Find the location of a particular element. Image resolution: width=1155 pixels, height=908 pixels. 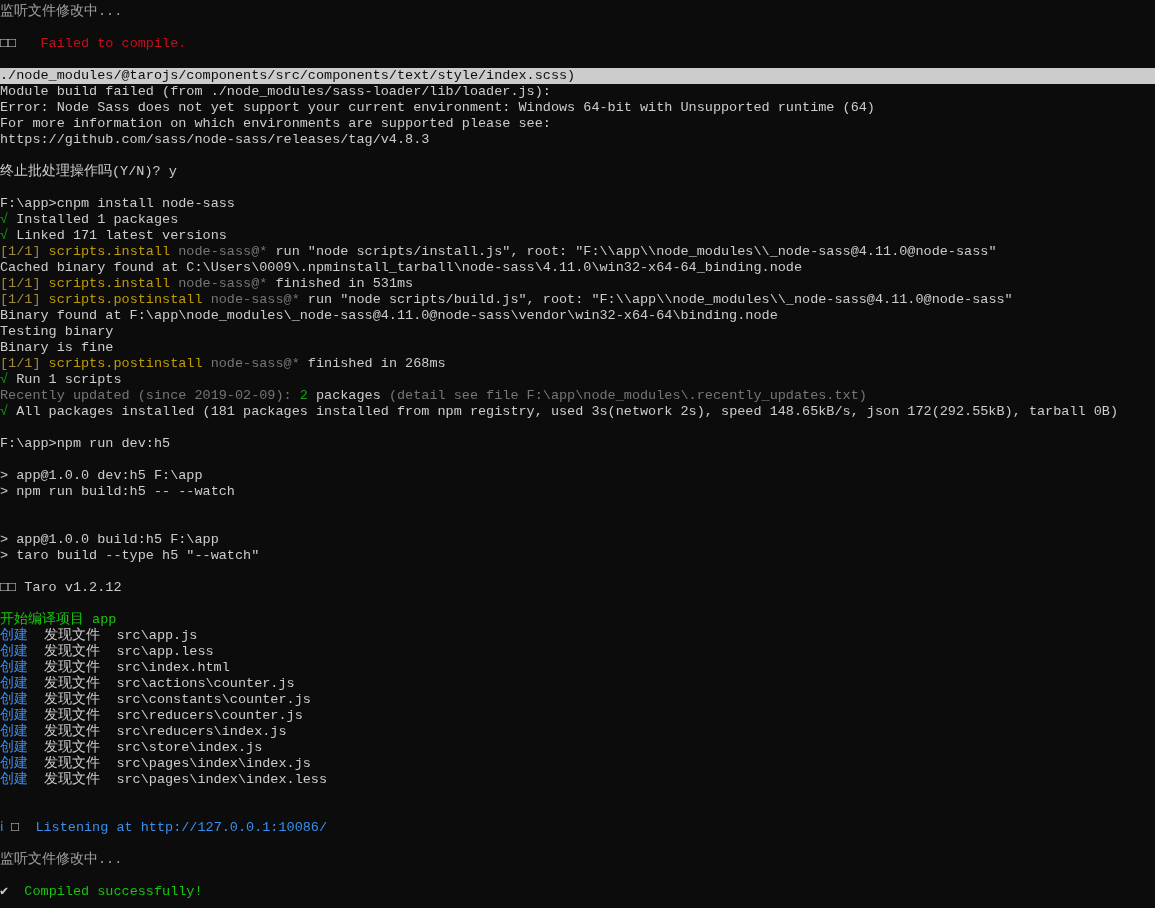

terminal-line: 创建 发现文件 src\reducers\counter.js is located at coordinates (151, 715).